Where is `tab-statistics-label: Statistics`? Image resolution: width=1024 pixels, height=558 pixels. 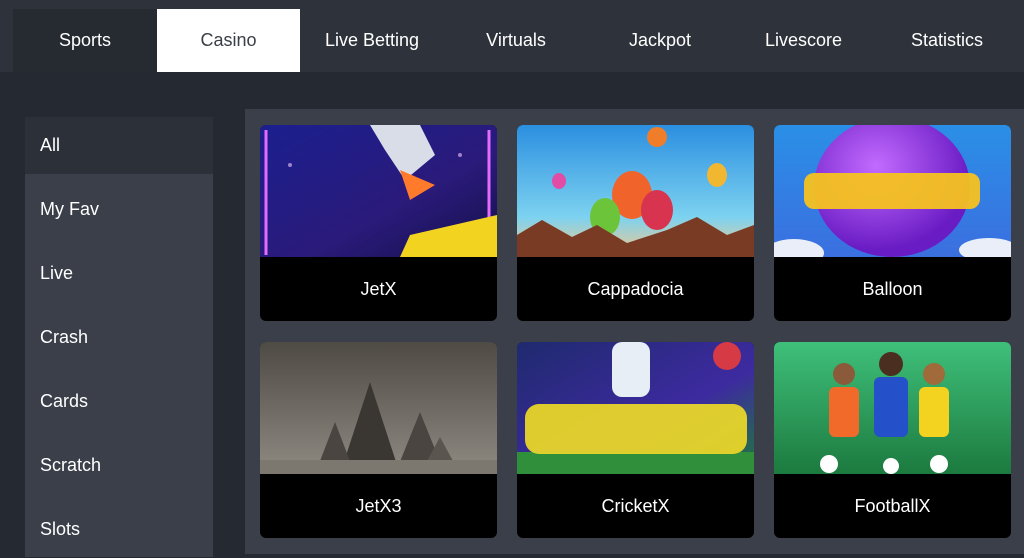 tab-statistics-label: Statistics is located at coordinates (947, 40).